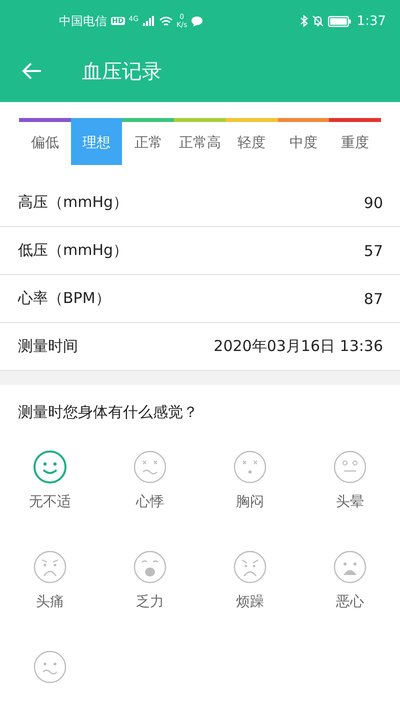 The height and width of the screenshot is (711, 400). Describe the element at coordinates (50, 502) in the screenshot. I see `symptom-label: 无不适` at that location.